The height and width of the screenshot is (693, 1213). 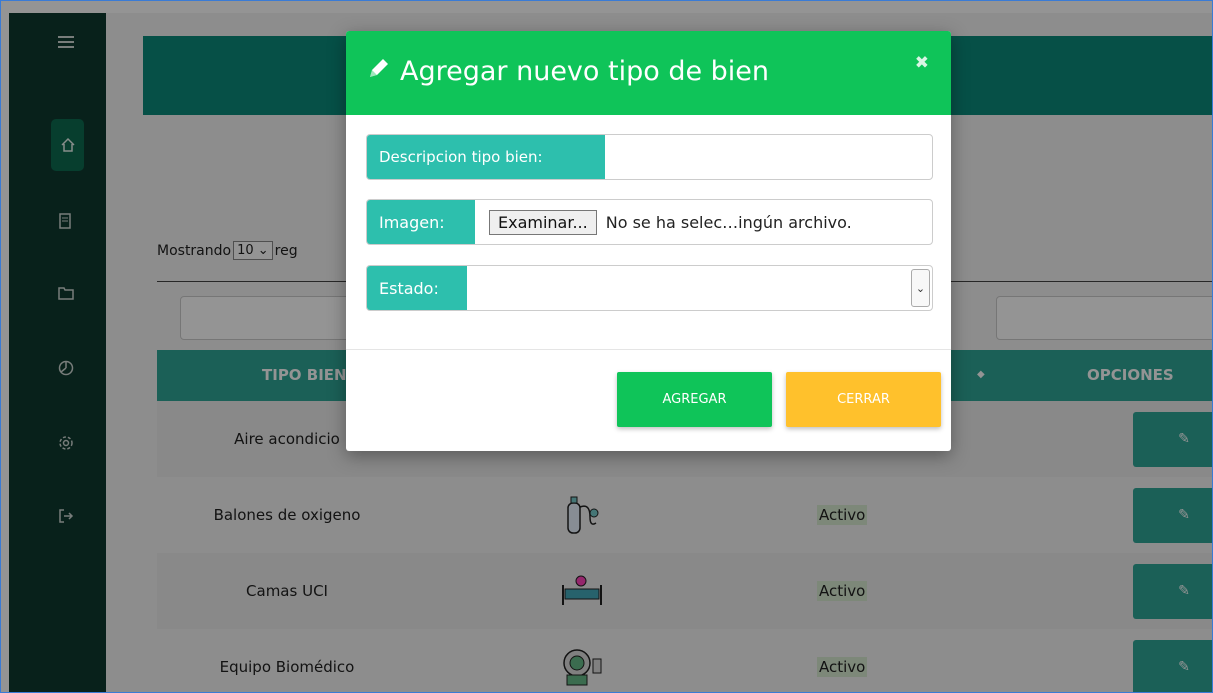 I want to click on descripcion-field: Descripcion tipo bien:, so click(x=649, y=157).